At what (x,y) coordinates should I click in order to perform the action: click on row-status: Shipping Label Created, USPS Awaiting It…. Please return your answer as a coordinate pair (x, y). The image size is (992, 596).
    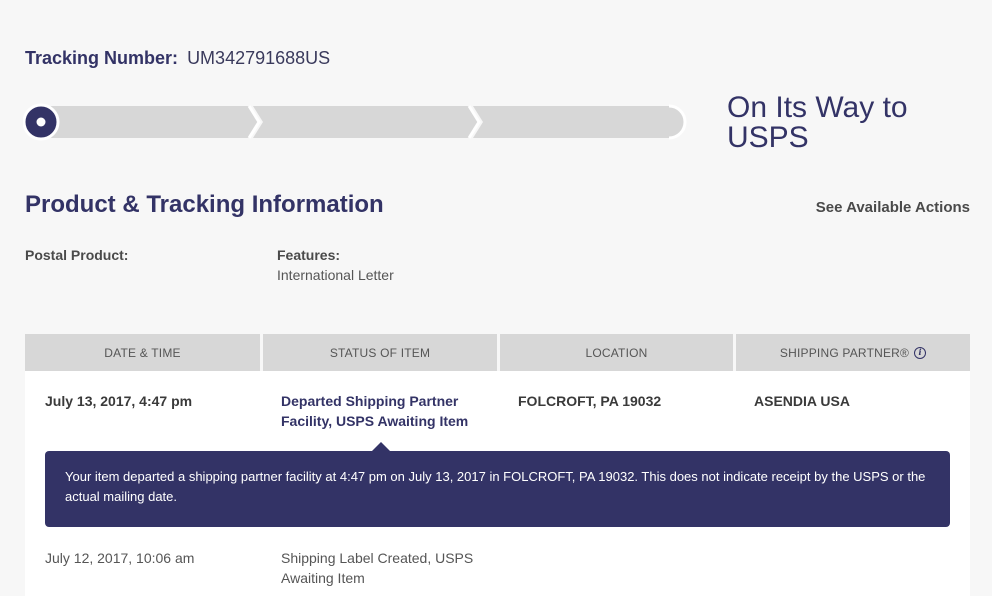
    Looking at the image, I should click on (377, 568).